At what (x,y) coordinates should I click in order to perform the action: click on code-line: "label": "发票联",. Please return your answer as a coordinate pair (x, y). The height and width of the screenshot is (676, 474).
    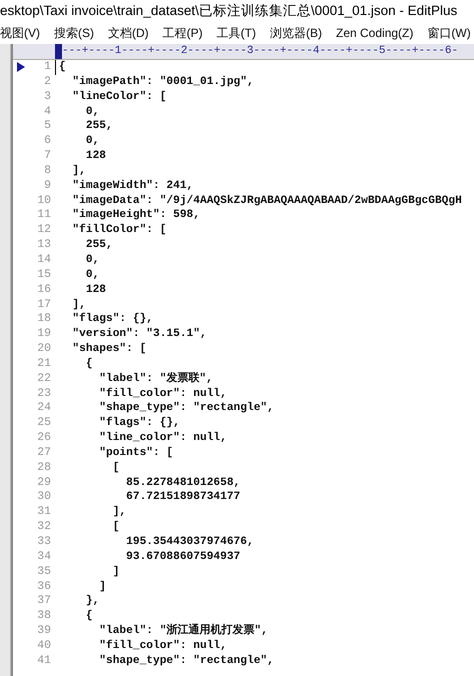
    Looking at the image, I should click on (155, 379).